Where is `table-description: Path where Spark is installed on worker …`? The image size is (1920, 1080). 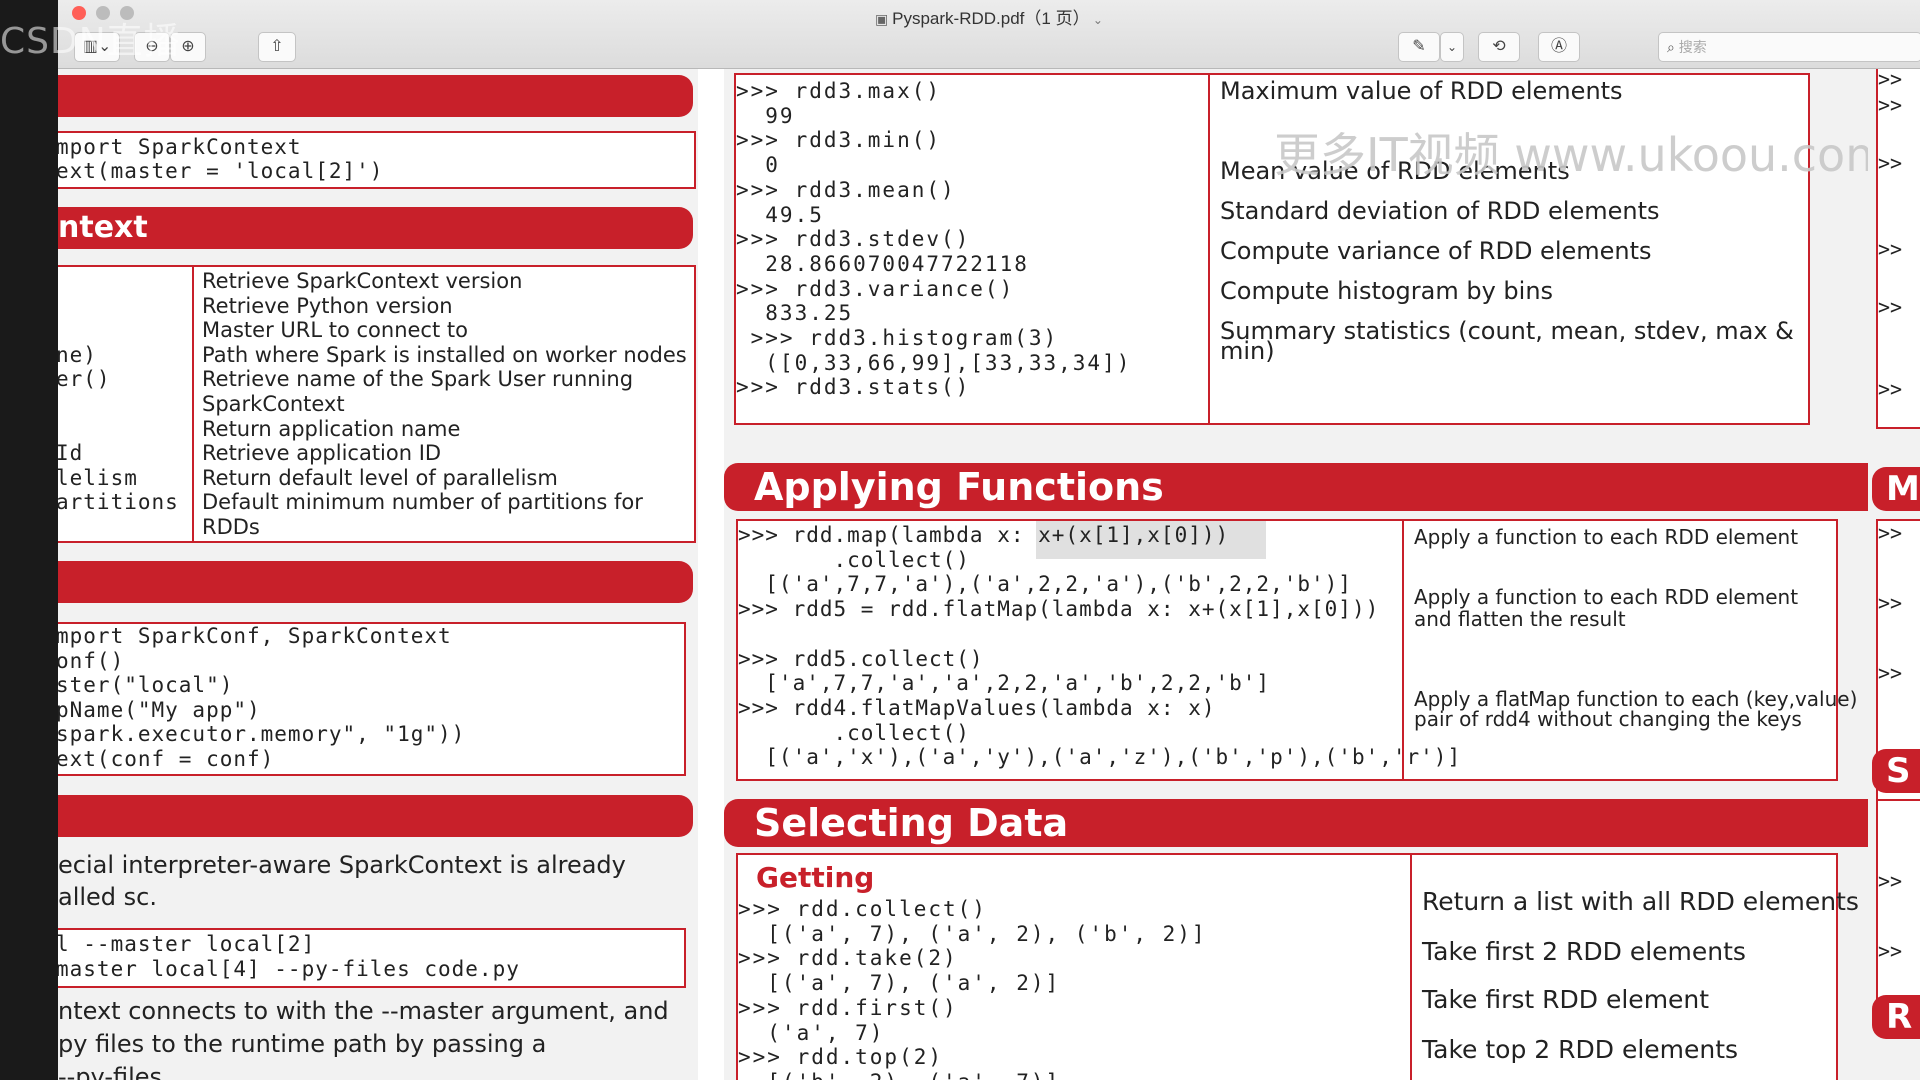
table-description: Path where Spark is installed on worker … is located at coordinates (444, 354).